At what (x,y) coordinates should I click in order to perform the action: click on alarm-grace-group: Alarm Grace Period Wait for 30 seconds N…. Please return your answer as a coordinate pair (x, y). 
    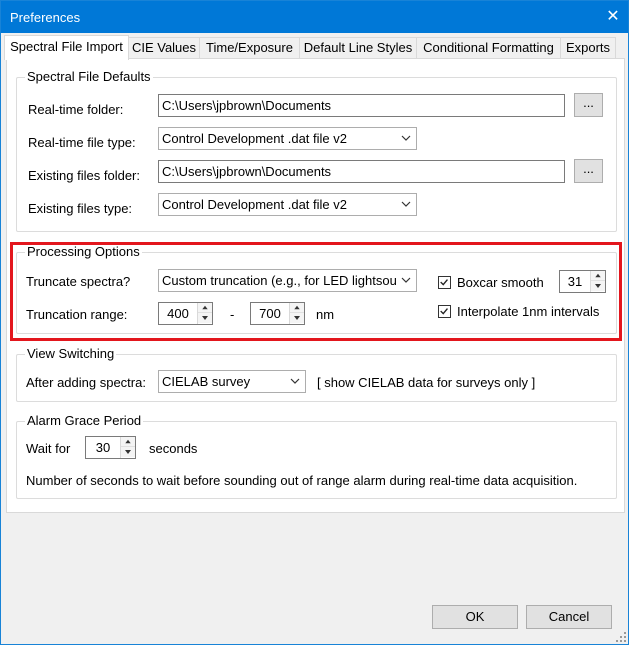
    Looking at the image, I should click on (316, 456).